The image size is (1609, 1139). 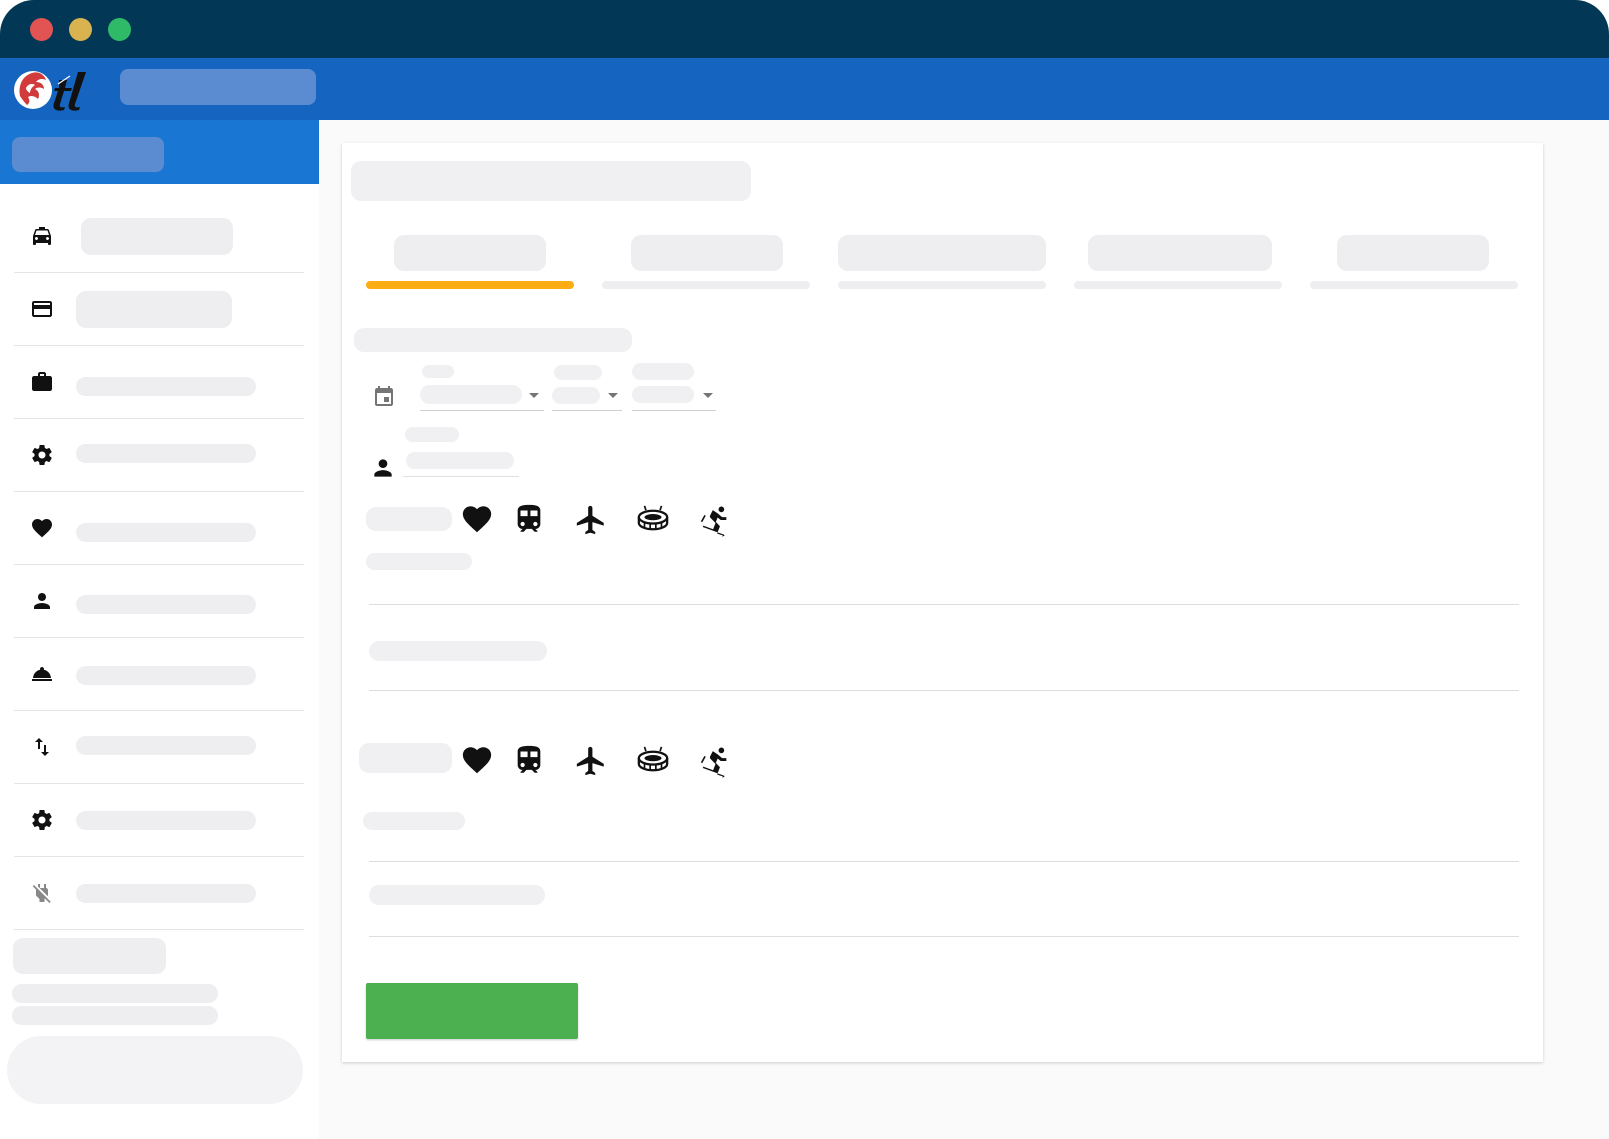 I want to click on swap-vertical-icon, so click(x=42, y=747).